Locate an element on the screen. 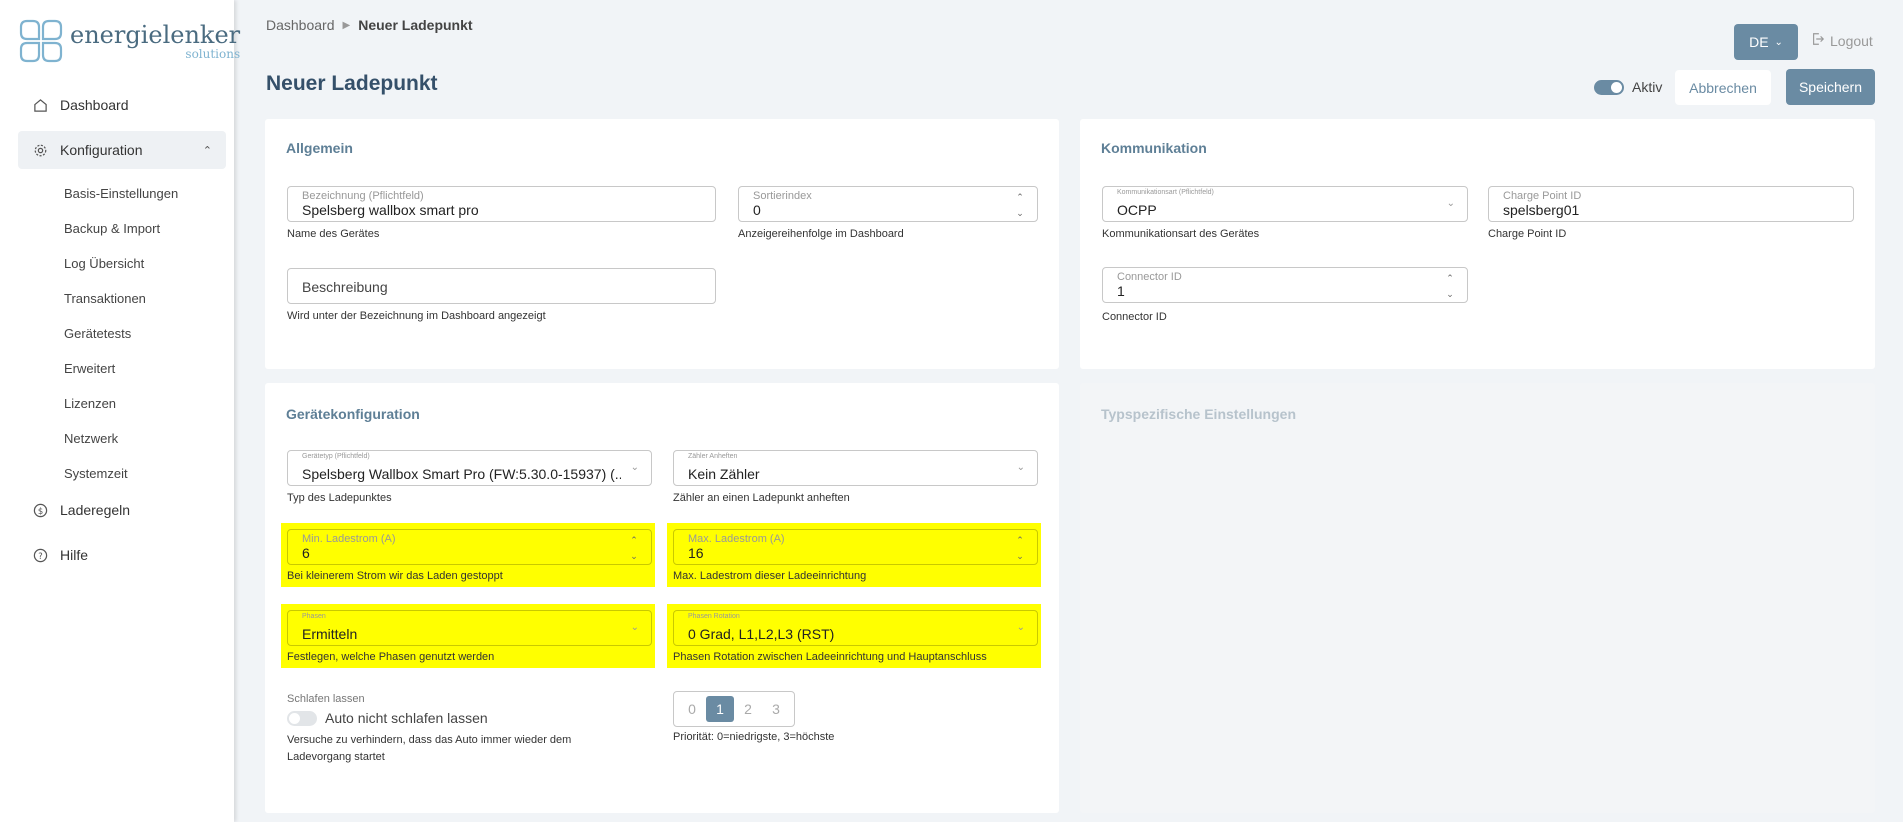 This screenshot has height=822, width=1903. active-switch is located at coordinates (1609, 87).